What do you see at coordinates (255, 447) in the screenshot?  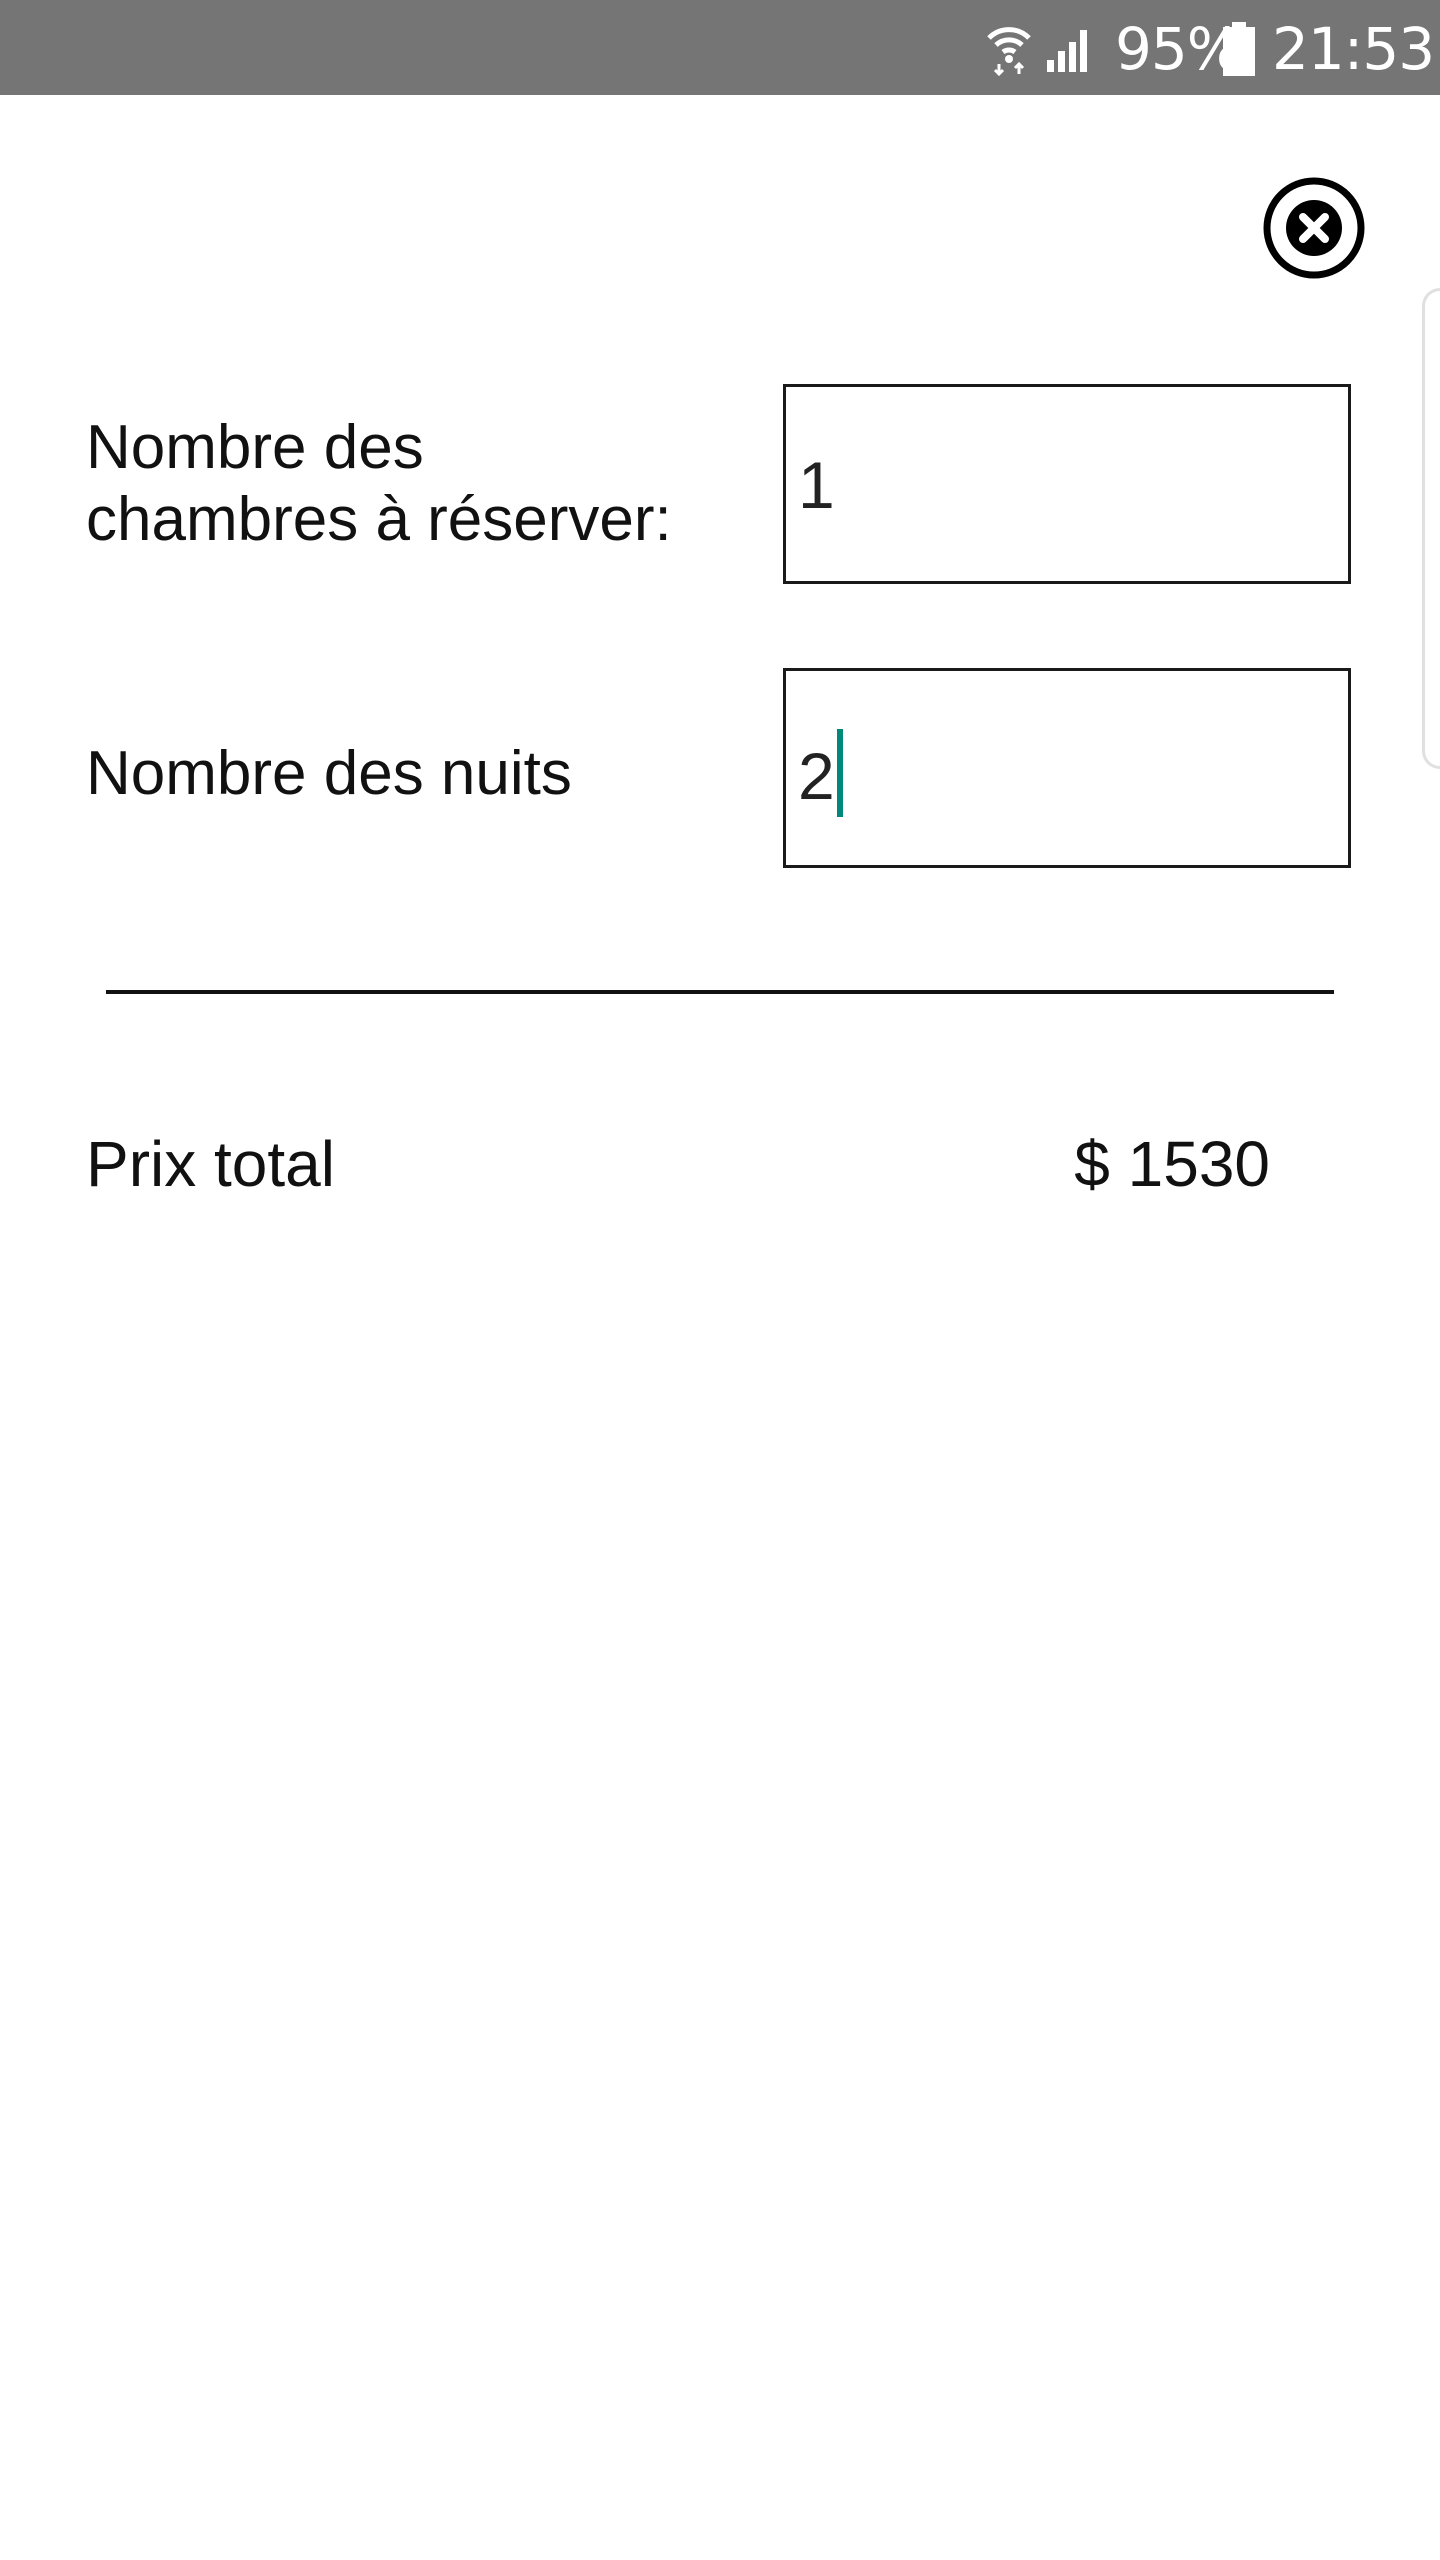 I see `rooms-label-line1: Nombre des` at bounding box center [255, 447].